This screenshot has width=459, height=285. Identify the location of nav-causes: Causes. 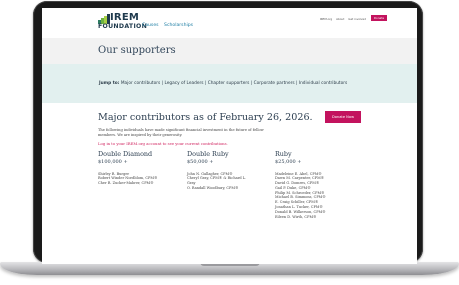
(150, 25).